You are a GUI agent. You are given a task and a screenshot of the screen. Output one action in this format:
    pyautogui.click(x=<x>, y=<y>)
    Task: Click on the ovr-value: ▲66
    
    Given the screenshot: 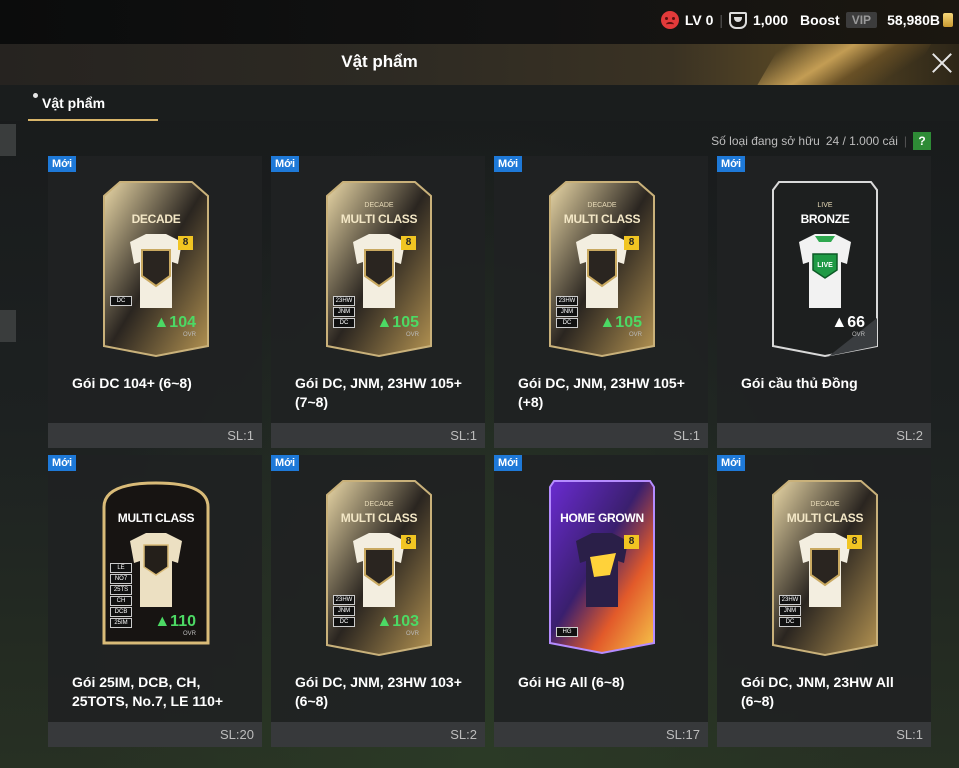 What is the action you would take?
    pyautogui.click(x=848, y=322)
    